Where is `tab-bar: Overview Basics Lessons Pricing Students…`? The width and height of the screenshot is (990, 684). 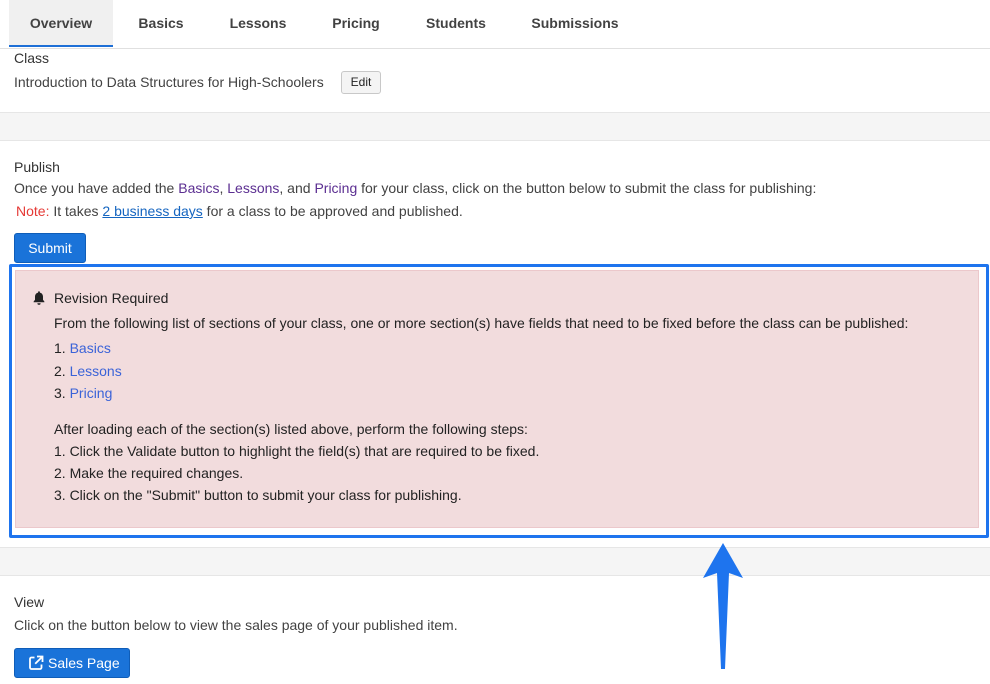
tab-bar: Overview Basics Lessons Pricing Students… is located at coordinates (495, 24).